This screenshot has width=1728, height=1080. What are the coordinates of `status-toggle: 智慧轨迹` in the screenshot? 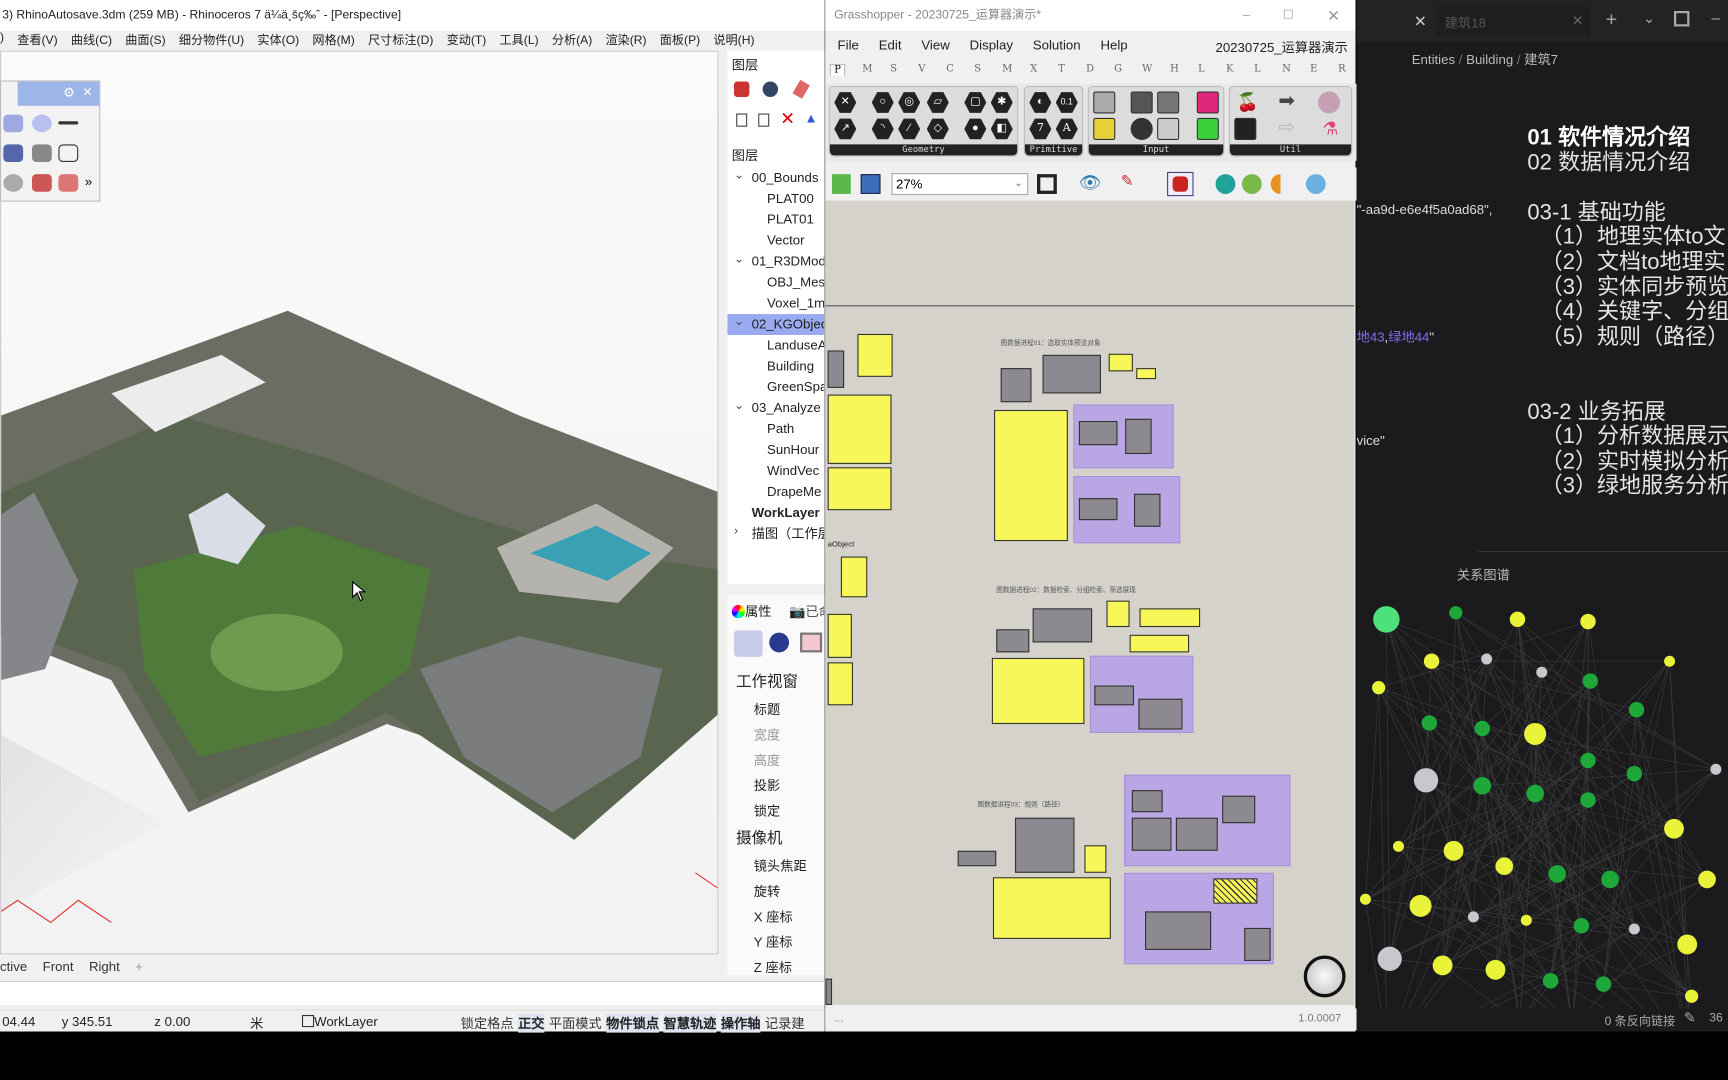 It's located at (690, 1023).